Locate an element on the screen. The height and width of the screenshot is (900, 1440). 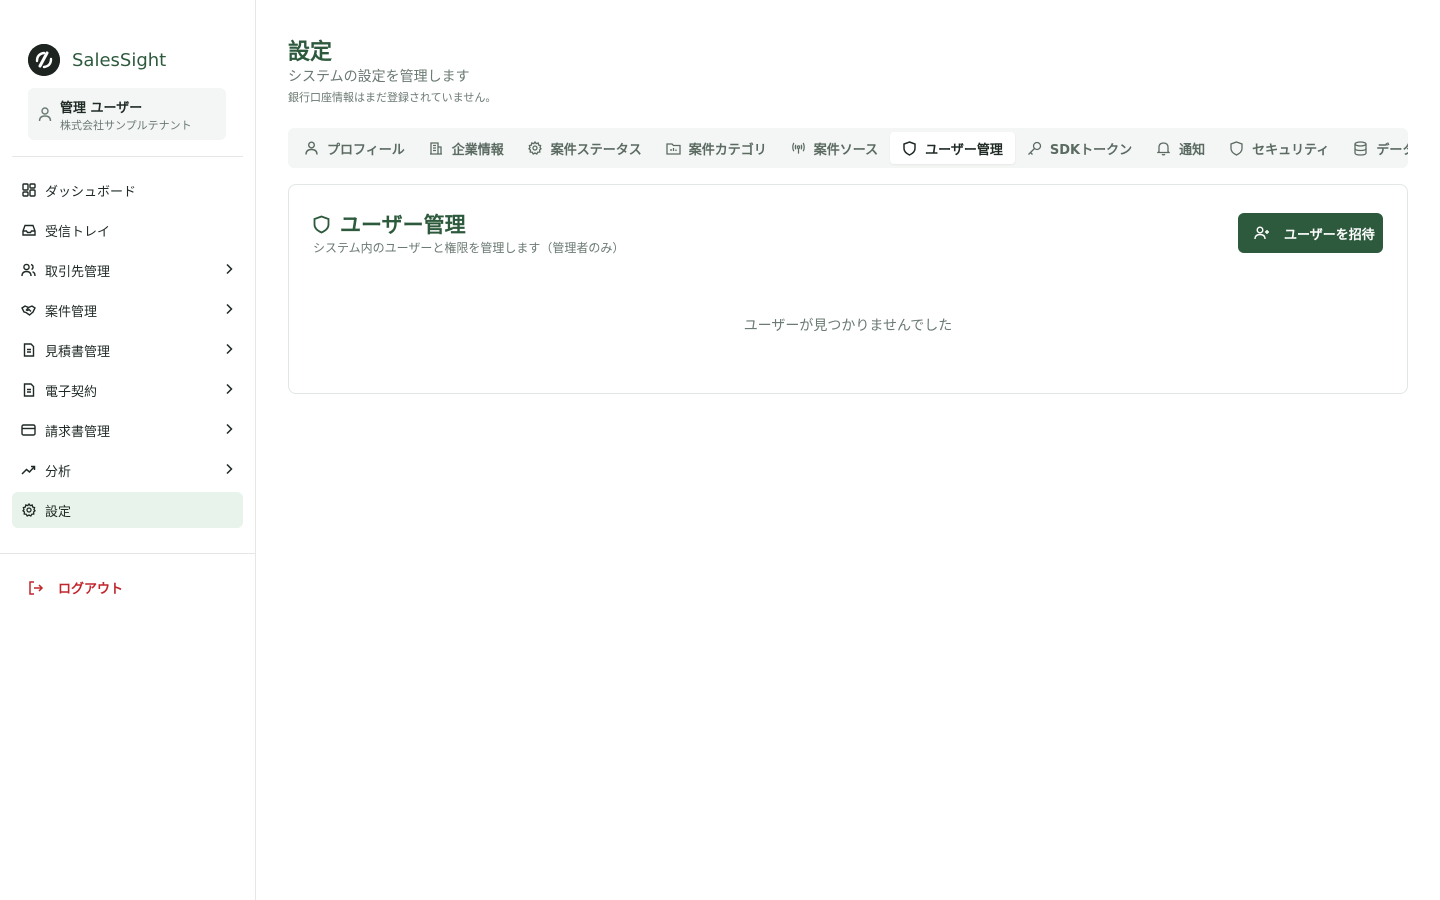
card-header: ユーザー管理 is located at coordinates (389, 224).